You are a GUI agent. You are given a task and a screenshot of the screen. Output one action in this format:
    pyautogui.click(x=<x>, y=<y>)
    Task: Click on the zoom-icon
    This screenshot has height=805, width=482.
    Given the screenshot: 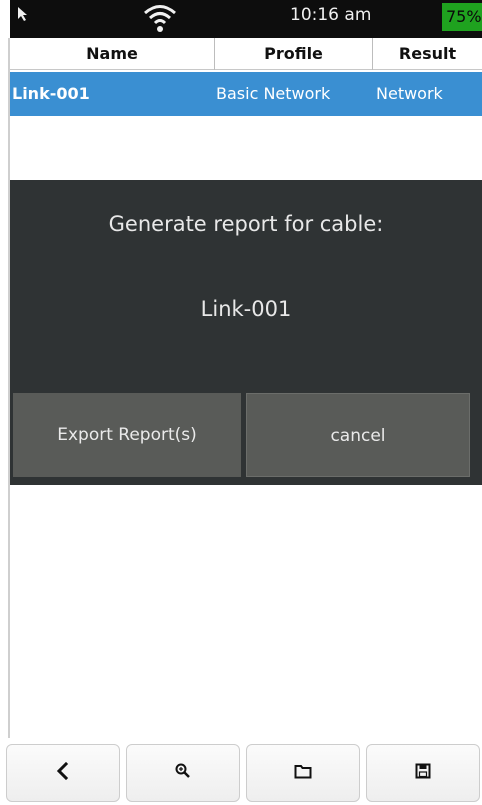 What is the action you would take?
    pyautogui.click(x=183, y=773)
    